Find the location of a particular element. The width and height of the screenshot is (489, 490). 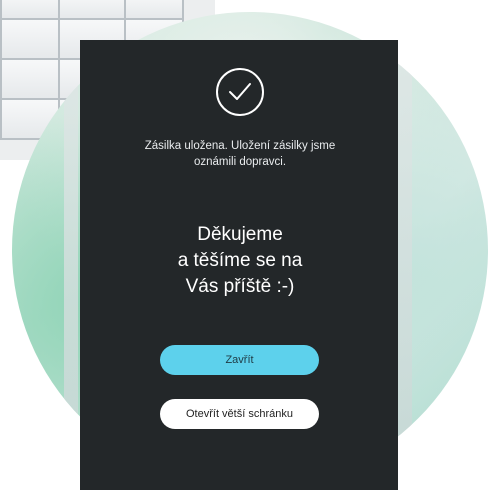

thank-you-line-1: Děkujeme is located at coordinates (240, 234).